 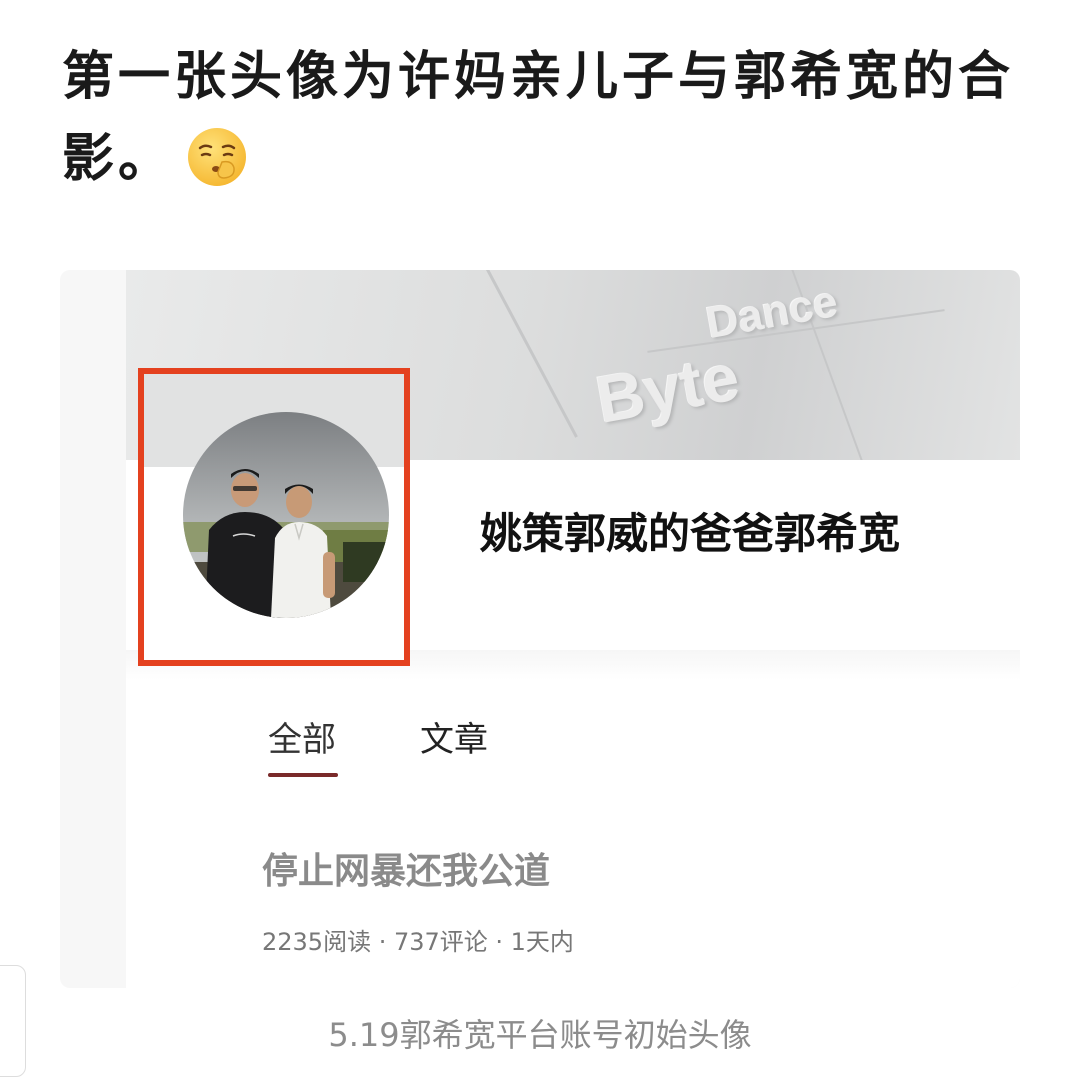 I want to click on tab-active-underline, so click(x=303, y=775).